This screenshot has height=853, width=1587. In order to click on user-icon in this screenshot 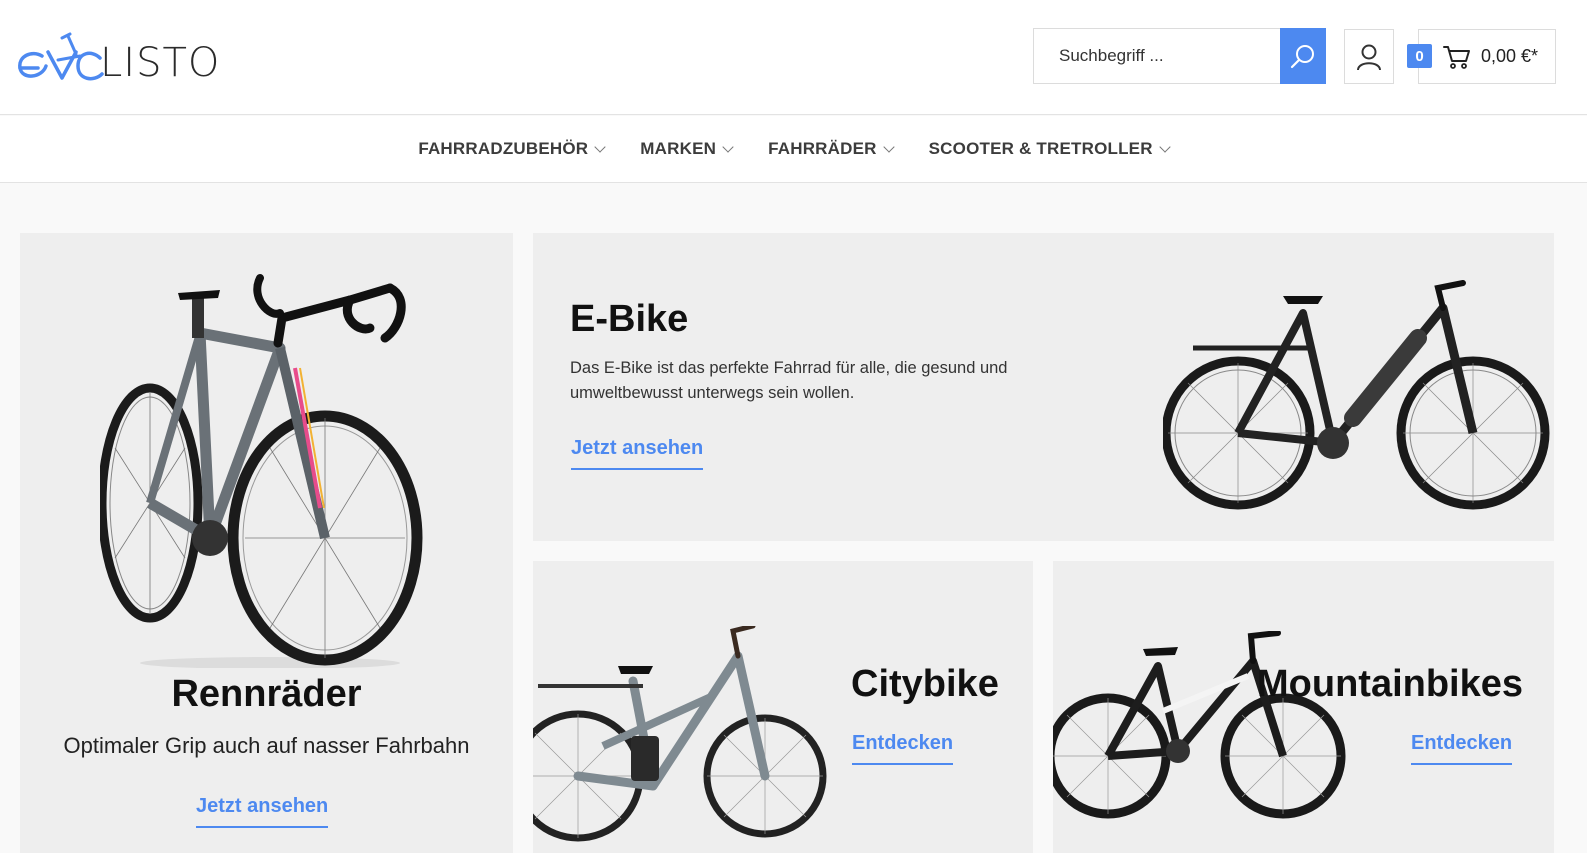, I will do `click(1369, 57)`.